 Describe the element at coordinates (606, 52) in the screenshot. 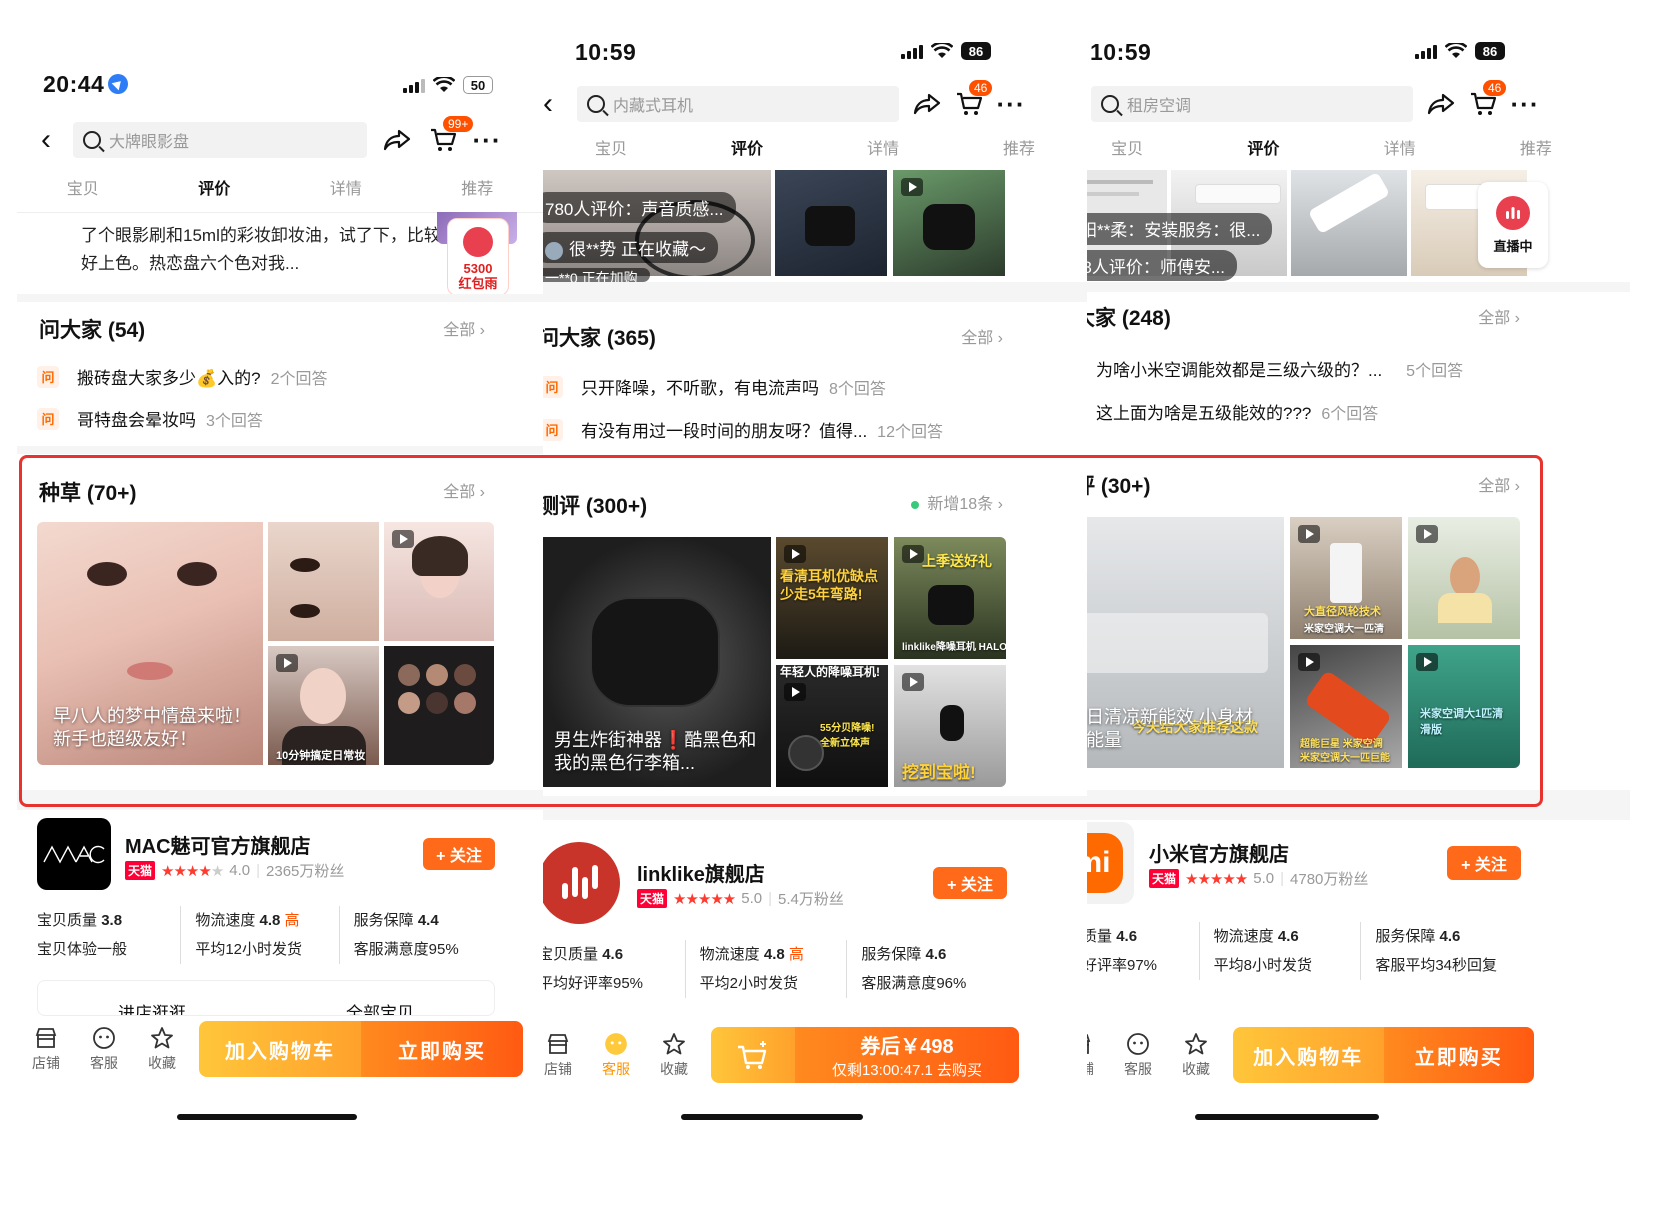

I see `status-time: 10:59` at that location.